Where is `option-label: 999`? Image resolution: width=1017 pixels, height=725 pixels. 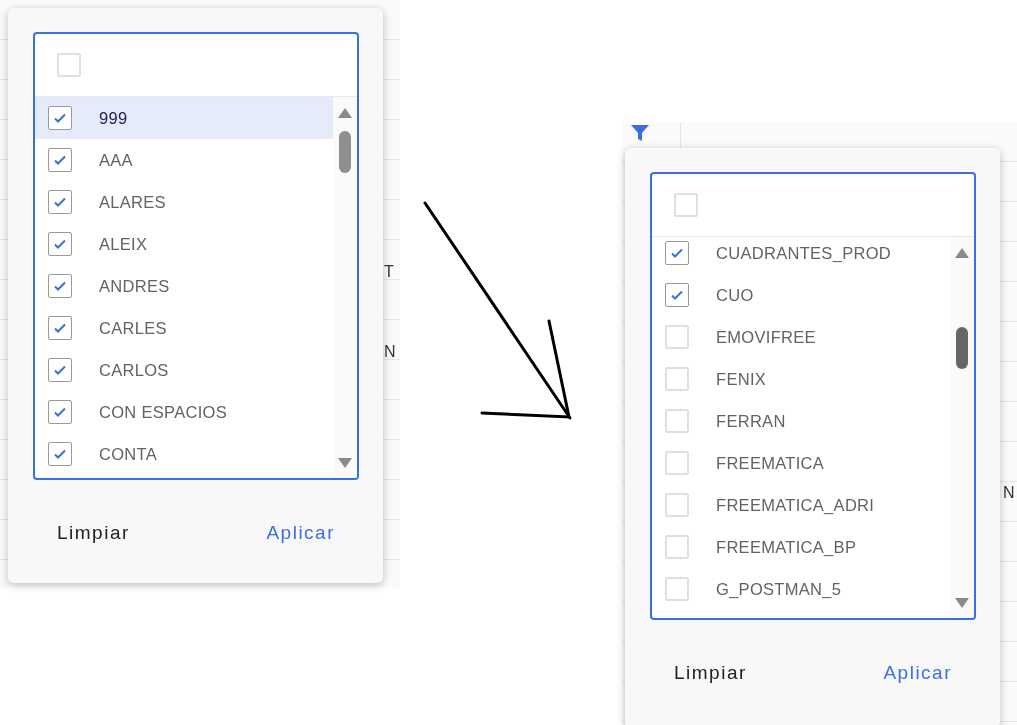
option-label: 999 is located at coordinates (113, 118).